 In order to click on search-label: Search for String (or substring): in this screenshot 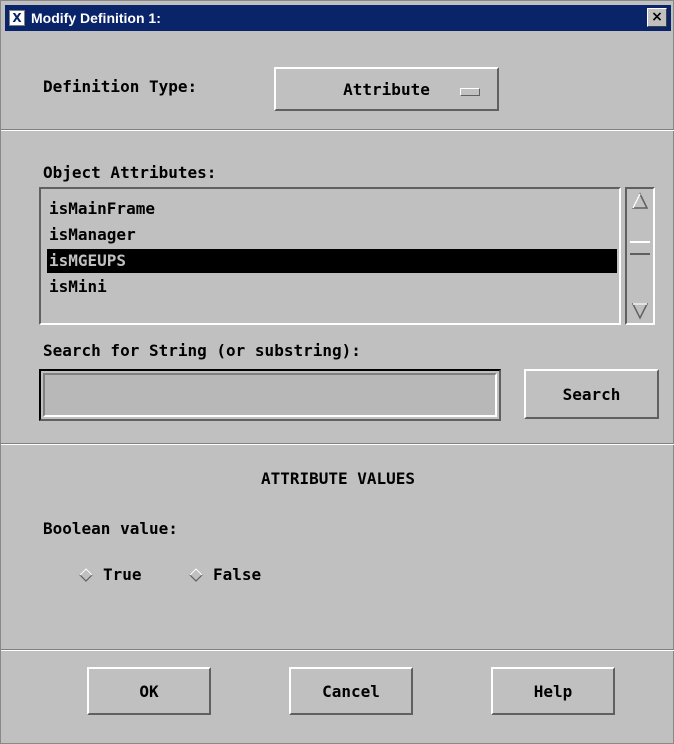, I will do `click(202, 350)`.